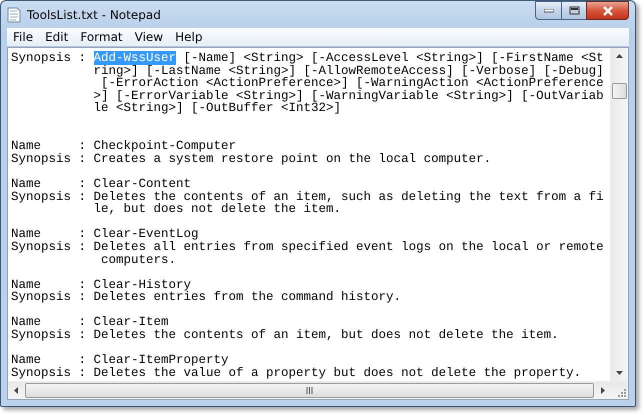 This screenshot has height=415, width=644. Describe the element at coordinates (139, 260) in the screenshot. I see `text-line: computers.` at that location.